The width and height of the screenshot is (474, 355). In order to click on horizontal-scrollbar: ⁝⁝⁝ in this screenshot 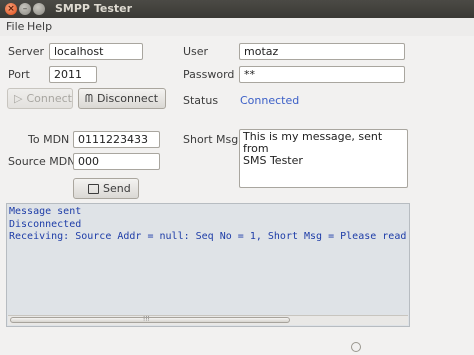, I will do `click(208, 320)`.